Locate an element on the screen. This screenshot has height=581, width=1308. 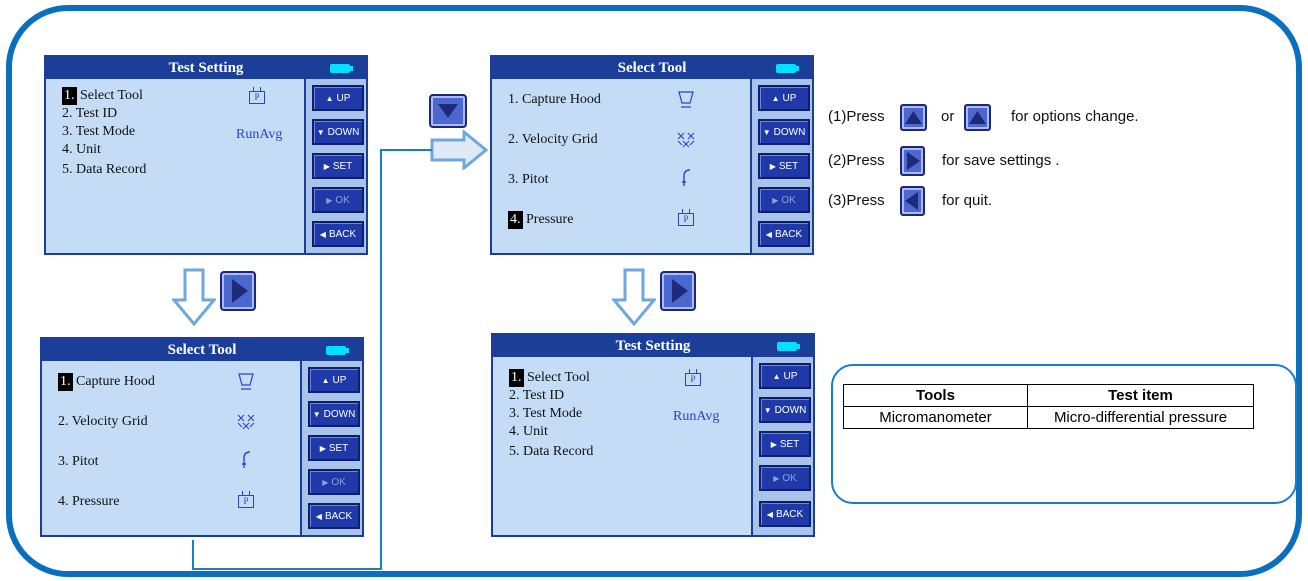
instruction-text: for options change. is located at coordinates (1075, 116).